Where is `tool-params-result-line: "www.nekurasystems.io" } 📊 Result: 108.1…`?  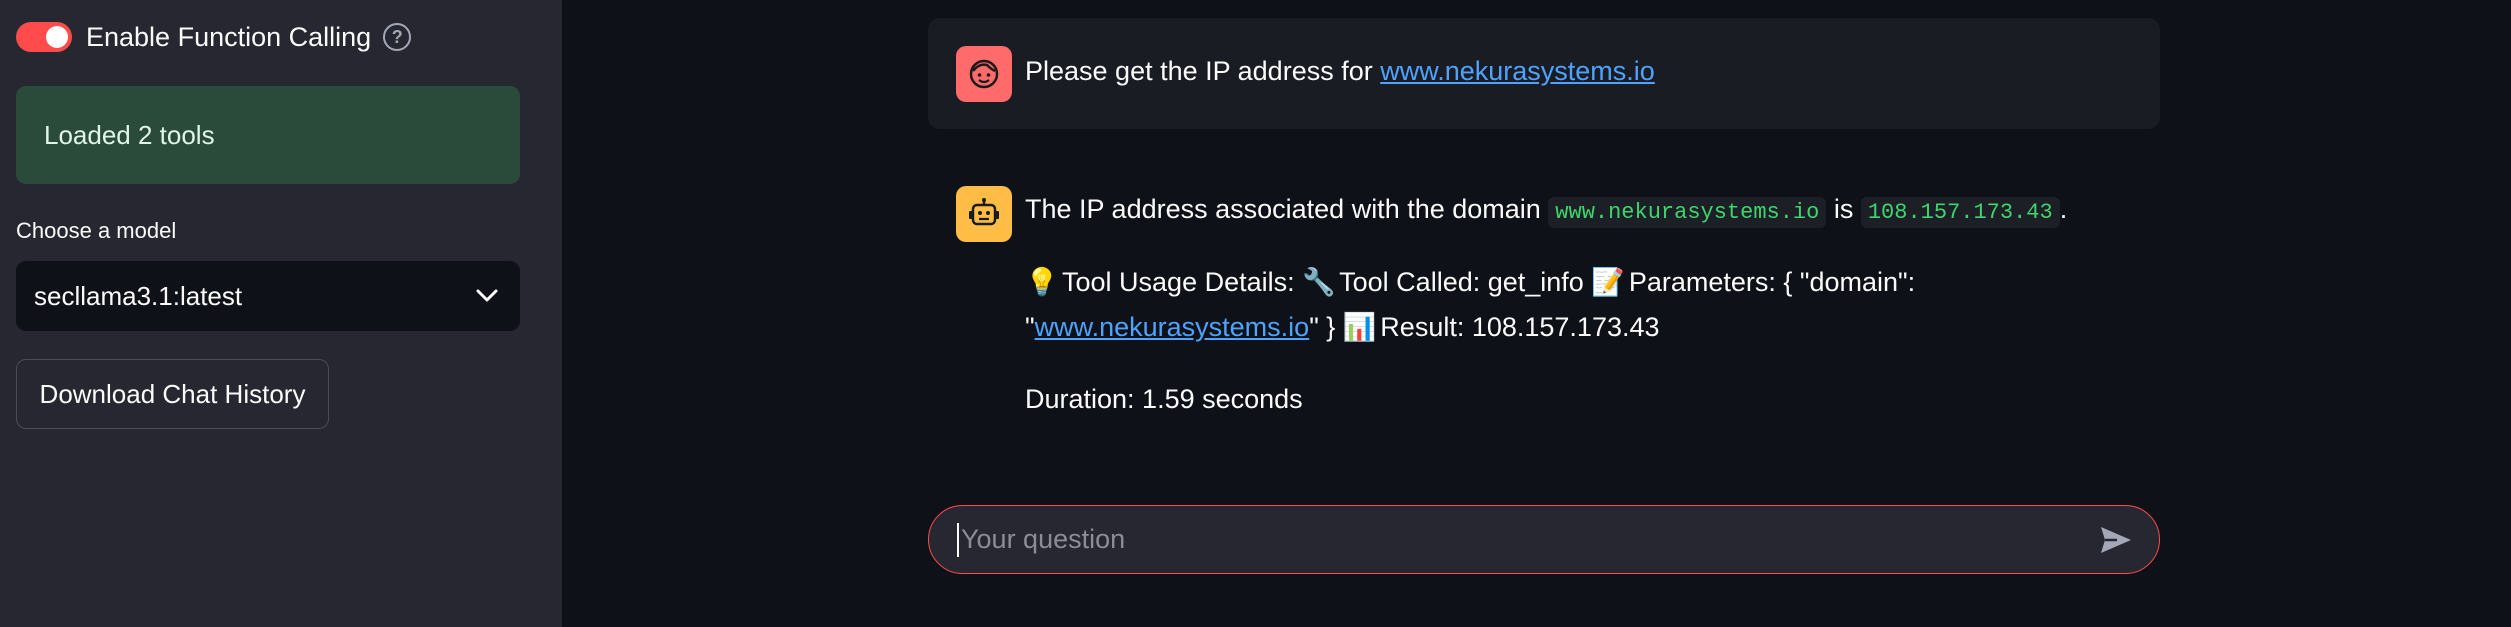
tool-params-result-line: "www.nekurasystems.io" } 📊 Result: 108.1… is located at coordinates (1342, 327).